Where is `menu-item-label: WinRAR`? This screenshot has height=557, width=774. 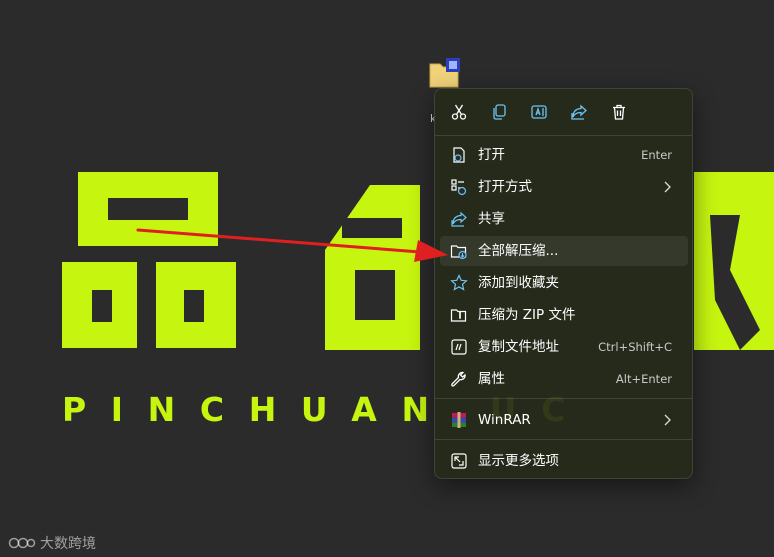
menu-item-label: WinRAR is located at coordinates (504, 420).